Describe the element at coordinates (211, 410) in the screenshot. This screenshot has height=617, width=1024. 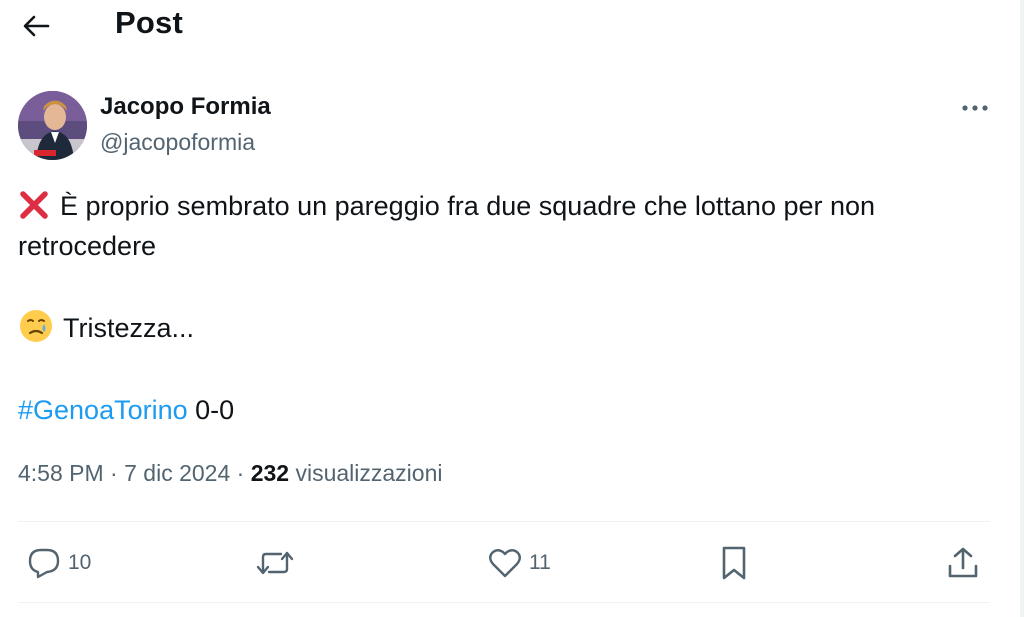
I see `match-score: 0-0` at that location.